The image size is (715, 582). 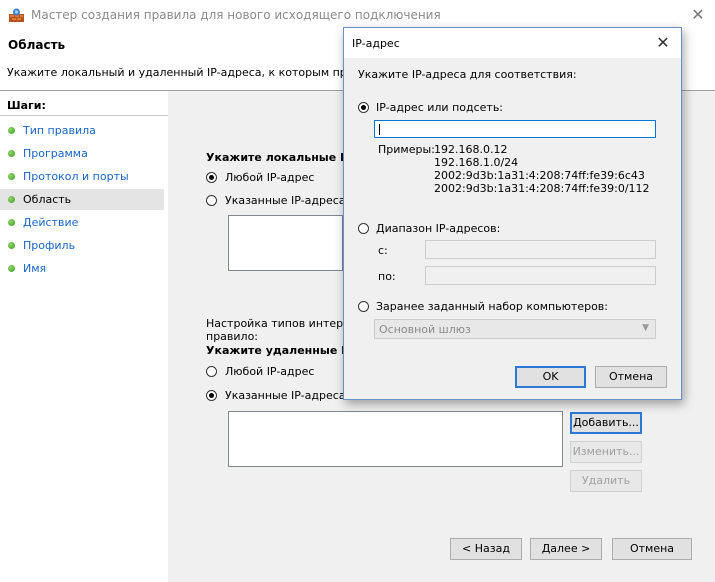 I want to click on local-ip-list, so click(x=285, y=243).